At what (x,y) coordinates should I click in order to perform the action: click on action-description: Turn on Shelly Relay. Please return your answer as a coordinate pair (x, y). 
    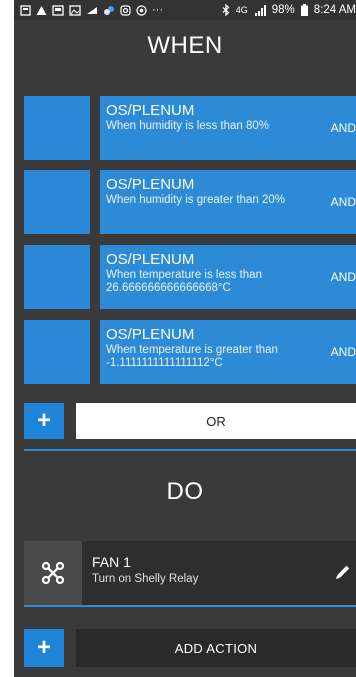
    Looking at the image, I should click on (145, 579).